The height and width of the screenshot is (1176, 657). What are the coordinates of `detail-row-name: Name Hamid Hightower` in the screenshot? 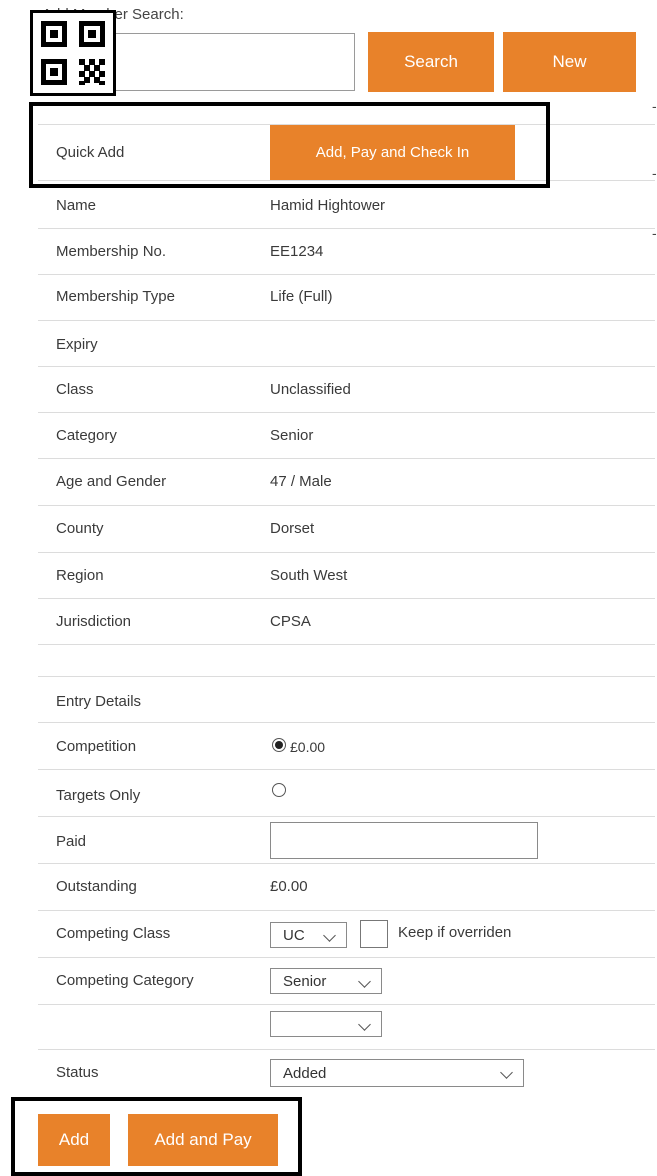 It's located at (346, 205).